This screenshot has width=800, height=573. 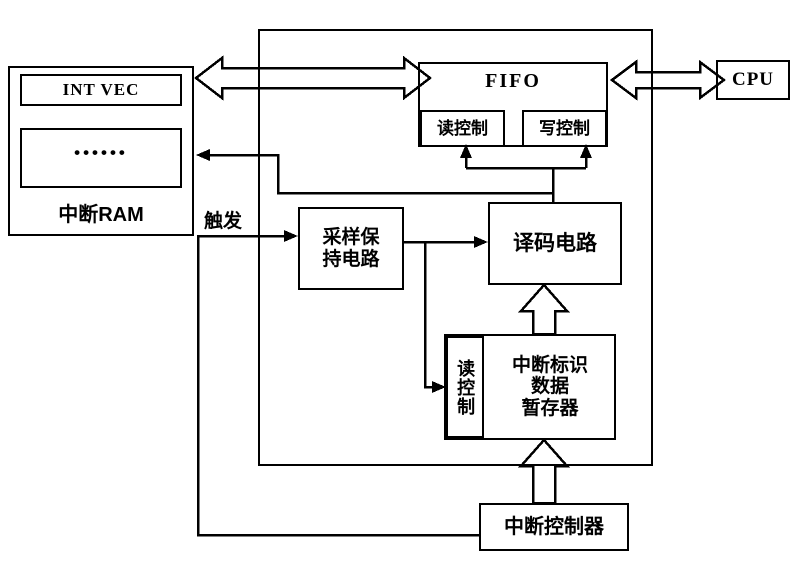 I want to click on sample-hold-label-line2: 持电路, so click(x=351, y=259).